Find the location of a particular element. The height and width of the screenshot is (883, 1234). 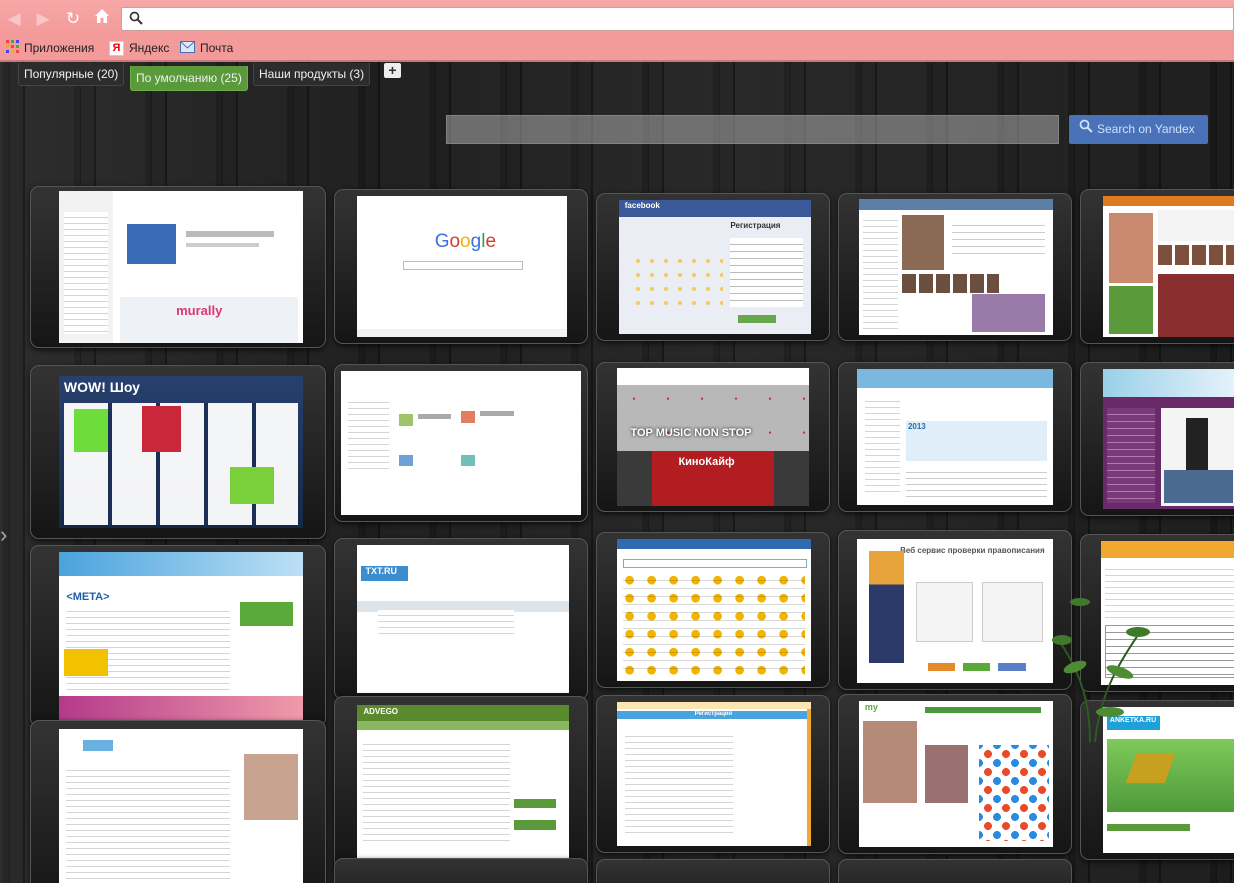

tile-logo: murally is located at coordinates (199, 311).